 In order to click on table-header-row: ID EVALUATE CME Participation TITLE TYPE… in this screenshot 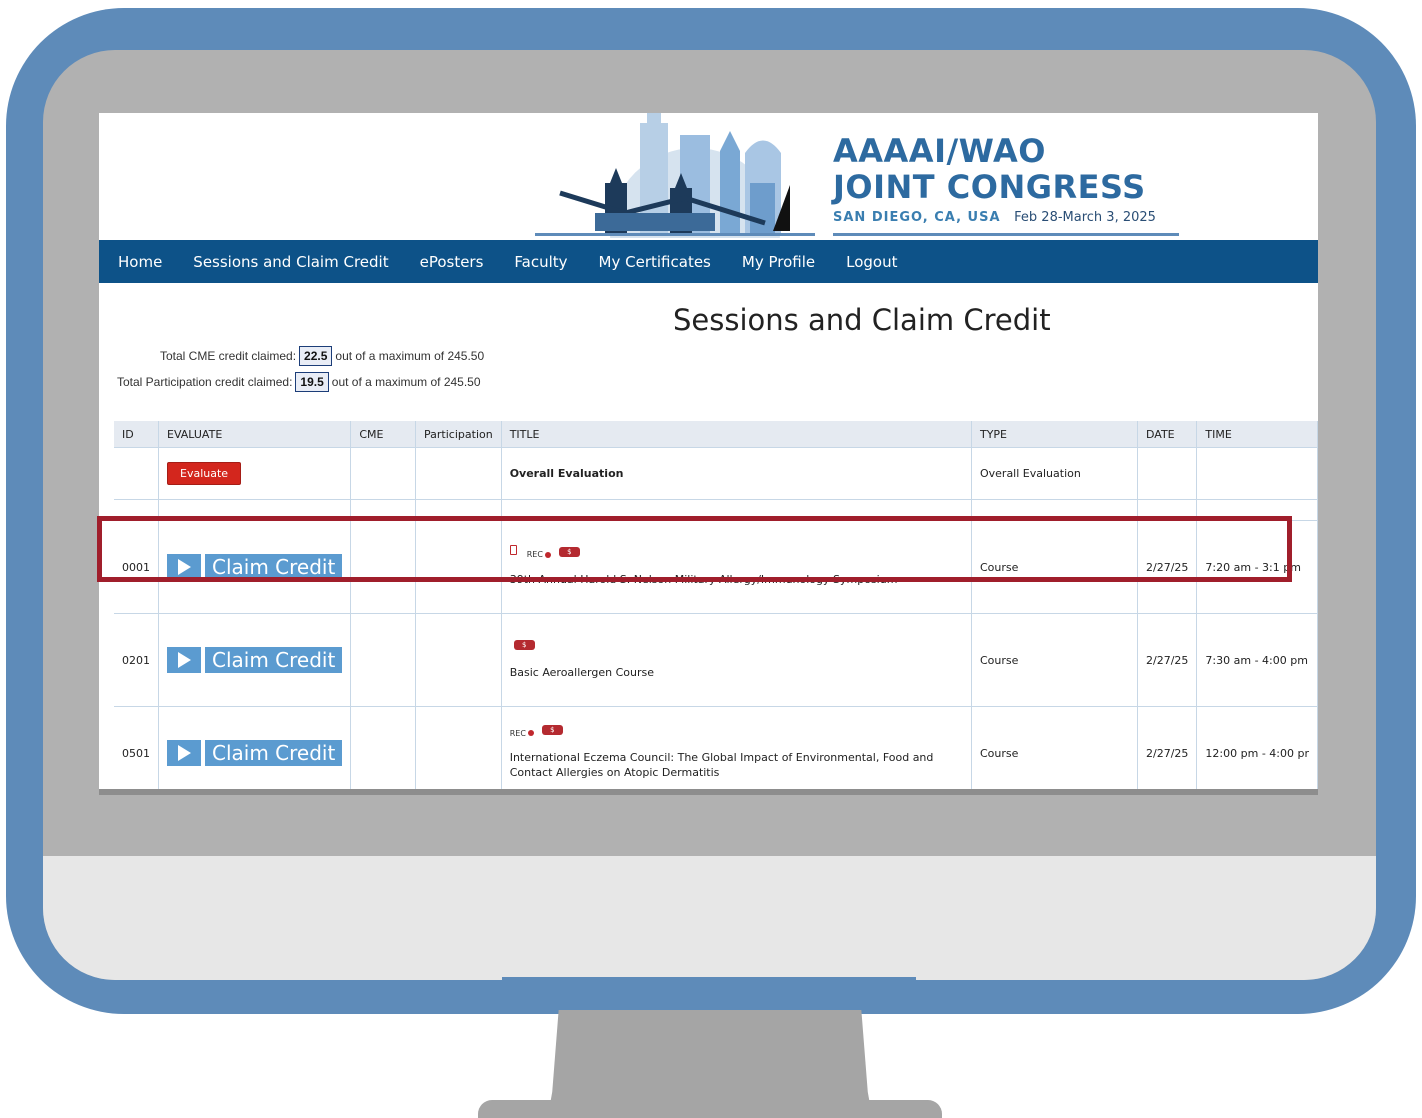, I will do `click(716, 434)`.